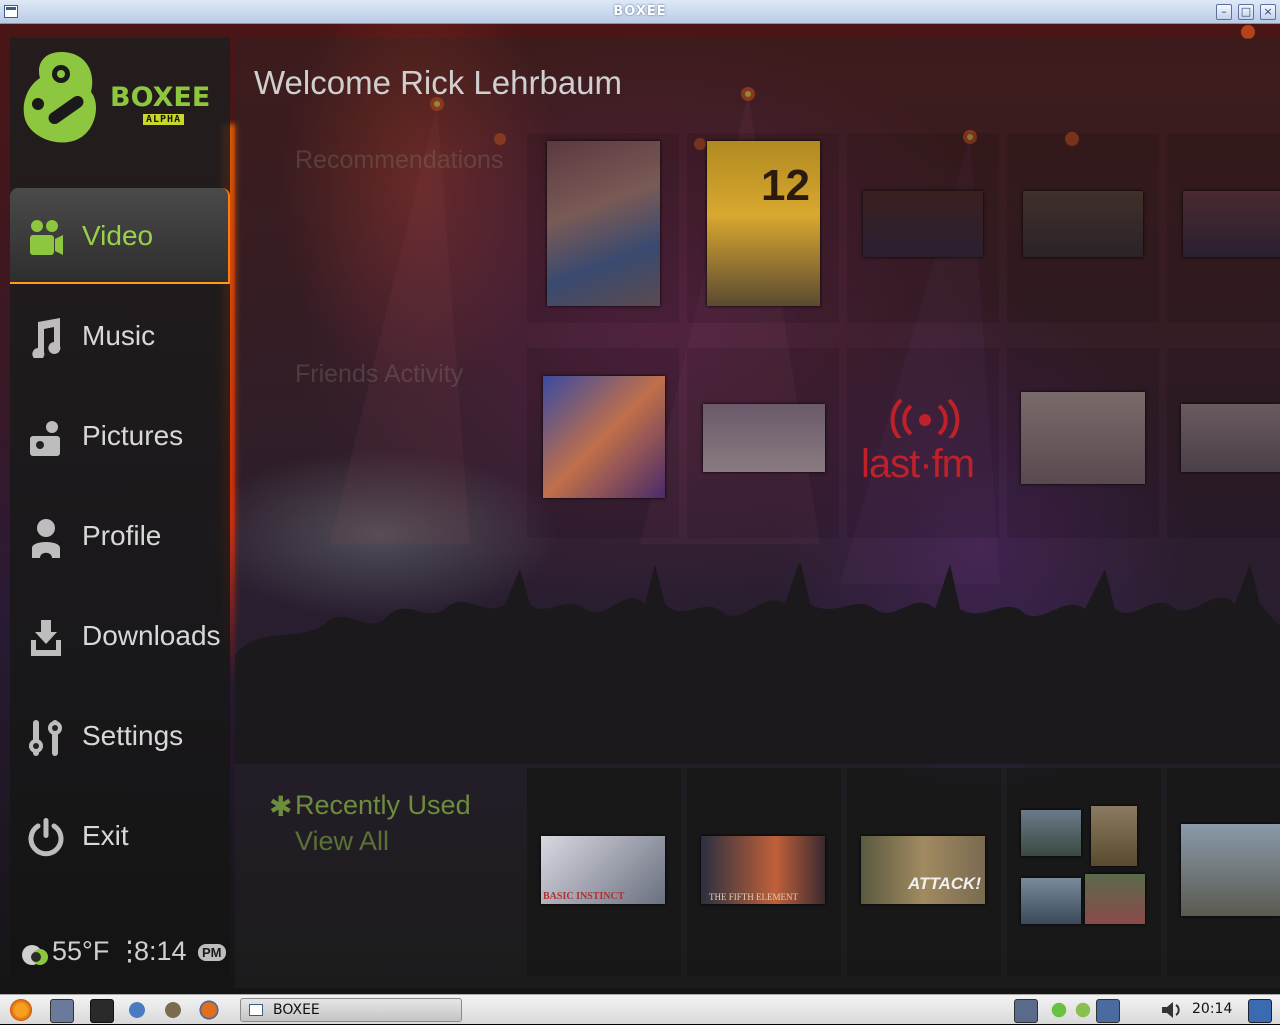  Describe the element at coordinates (35, 955) in the screenshot. I see `weather-cloud-icon` at that location.